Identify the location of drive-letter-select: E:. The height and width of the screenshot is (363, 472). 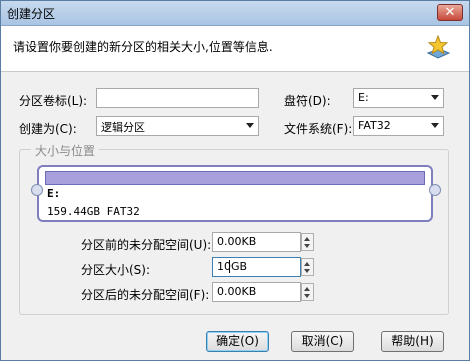
(398, 98).